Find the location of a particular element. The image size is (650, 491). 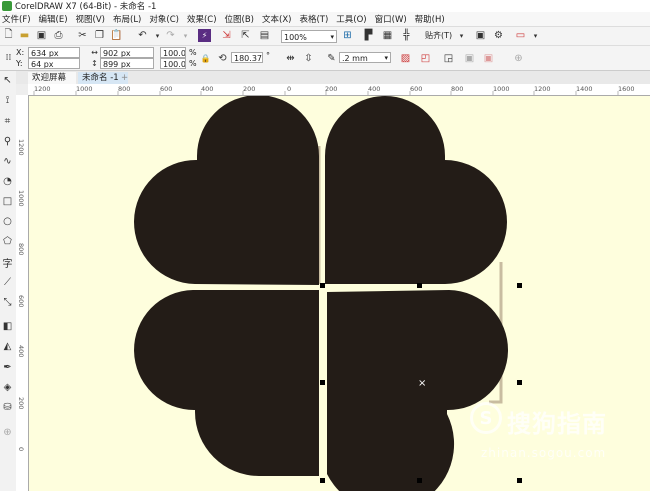

interactive-fill-icon: ◈ is located at coordinates (7, 387).